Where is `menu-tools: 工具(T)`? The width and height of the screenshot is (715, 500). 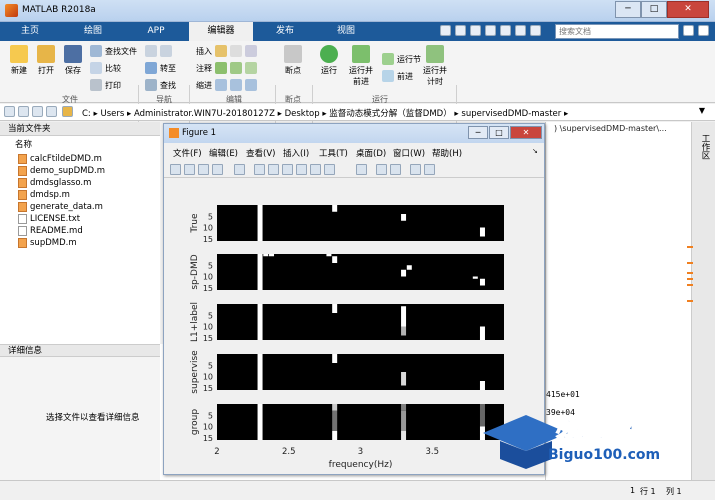
menu-tools: 工具(T) is located at coordinates (333, 153).